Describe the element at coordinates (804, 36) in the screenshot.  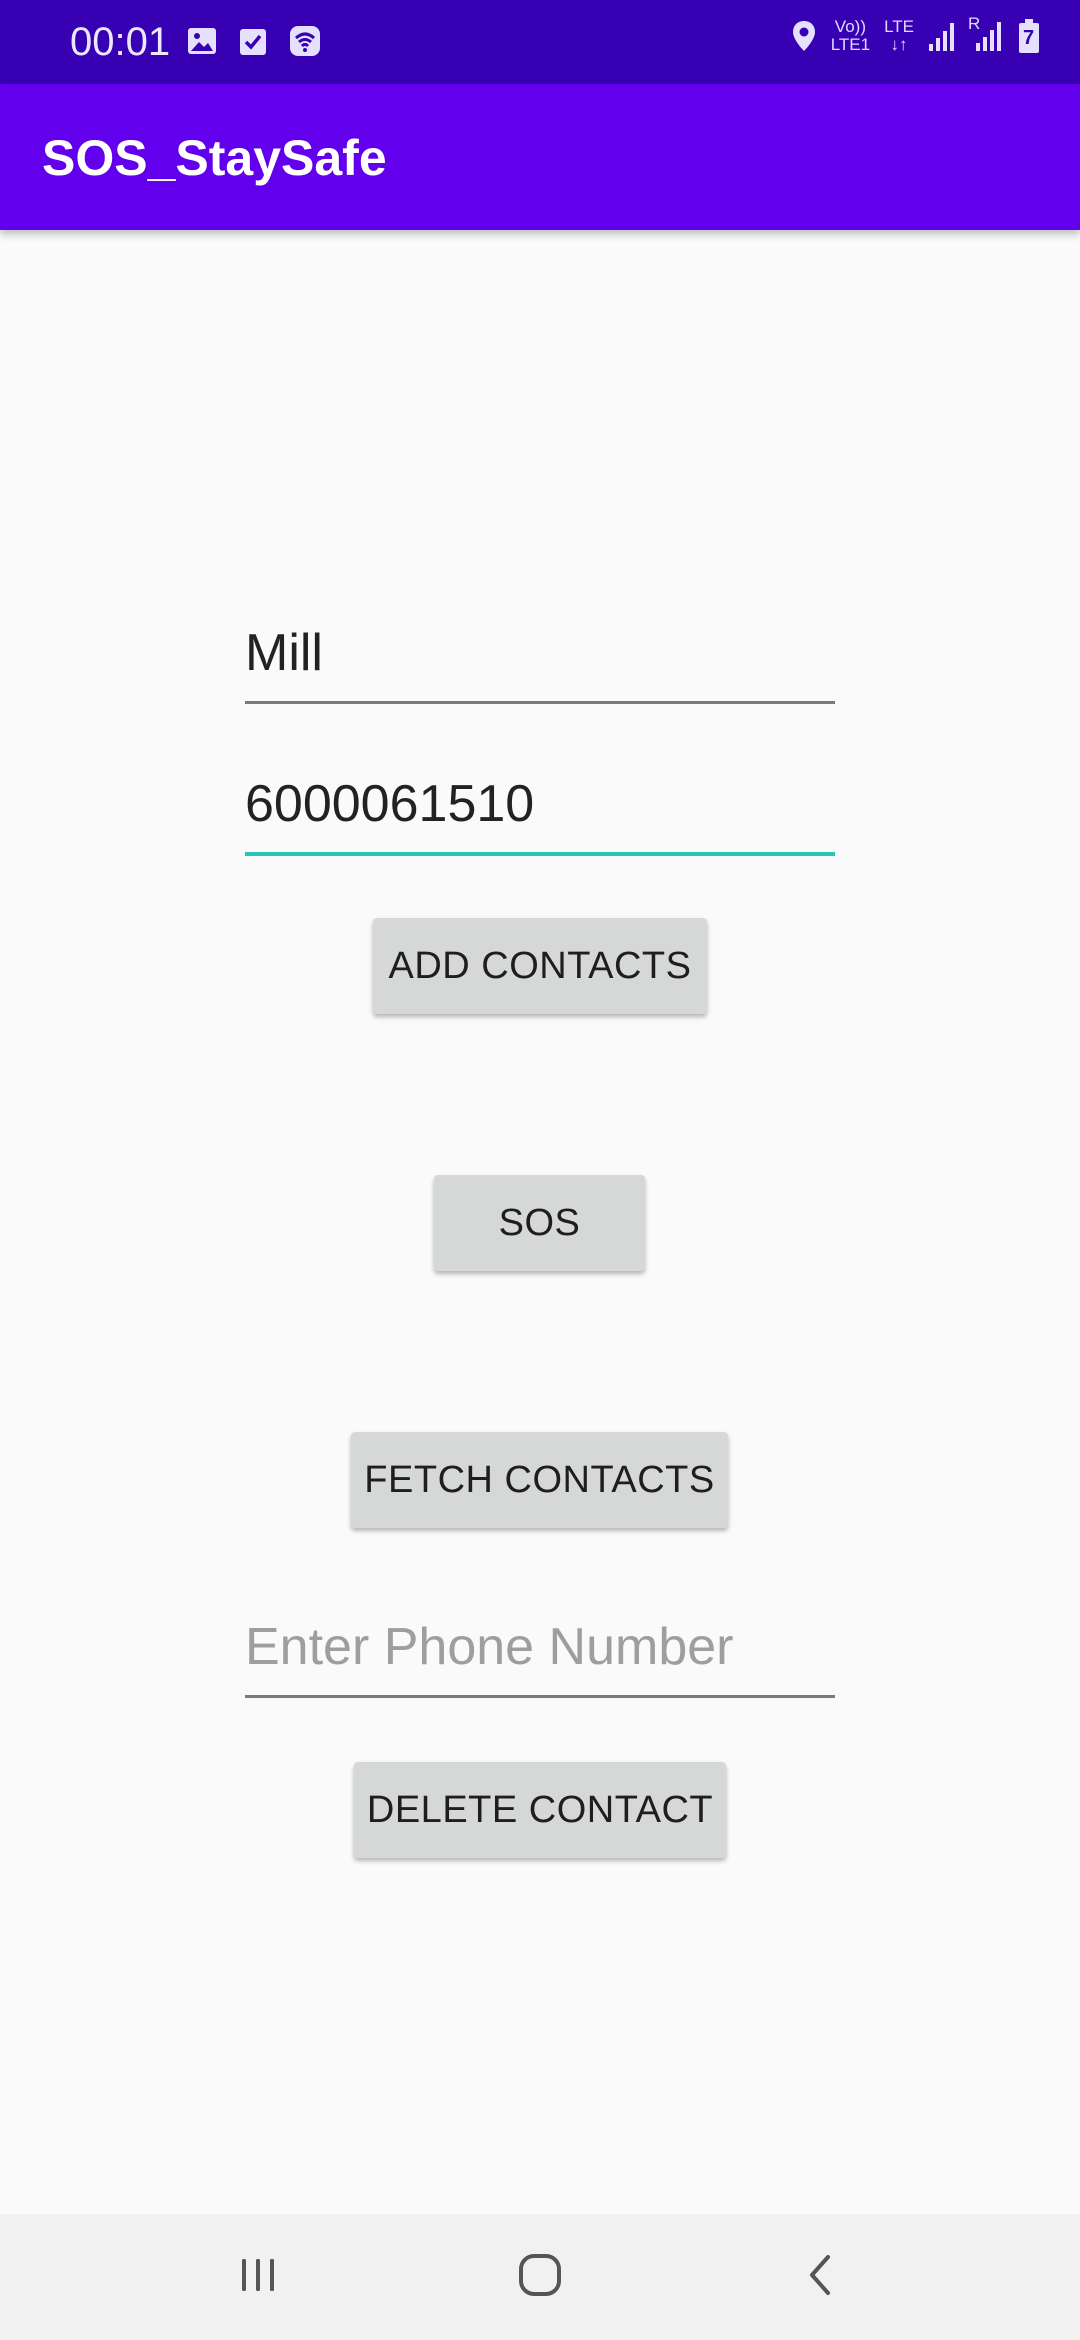
I see `location-icon` at that location.